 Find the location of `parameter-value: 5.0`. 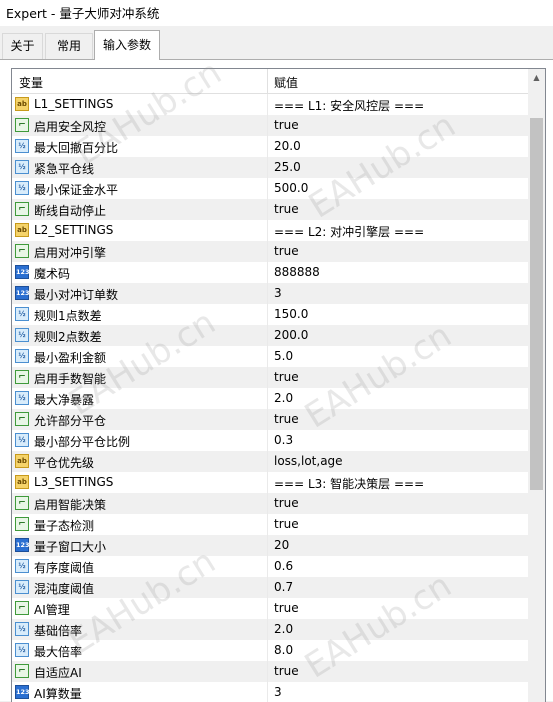

parameter-value: 5.0 is located at coordinates (283, 356).